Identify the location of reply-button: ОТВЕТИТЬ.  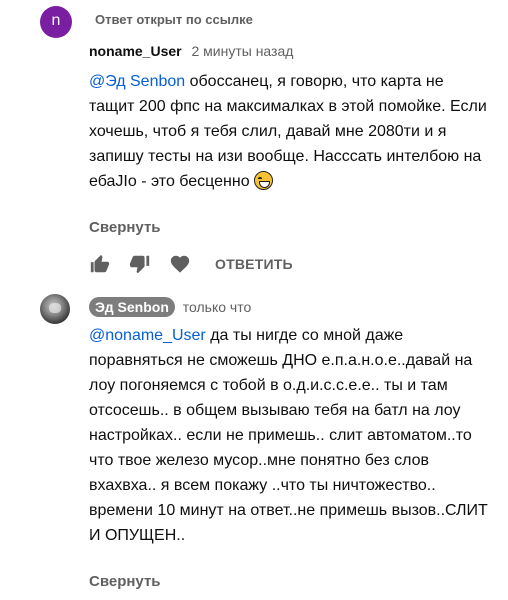
(254, 264).